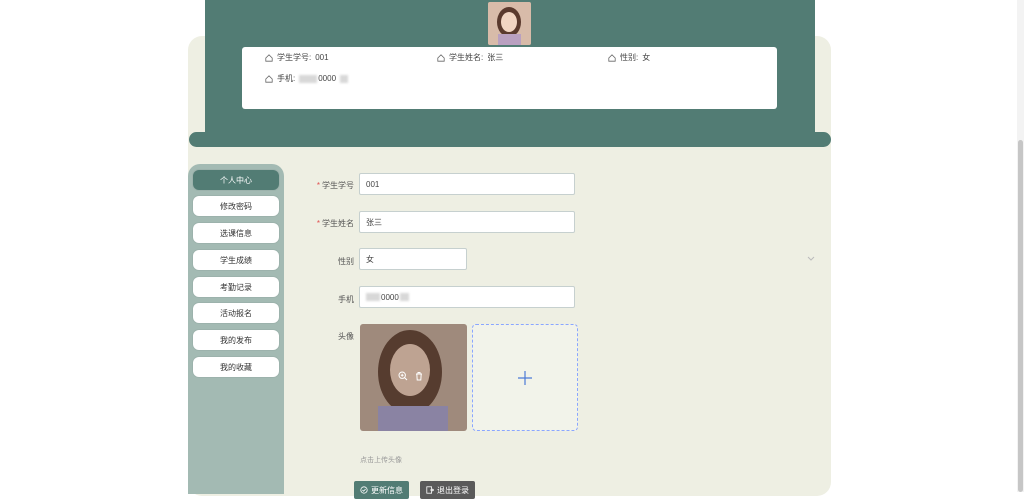 The height and width of the screenshot is (499, 1024). I want to click on sidebar-item-label: 学生成绩, so click(236, 260).